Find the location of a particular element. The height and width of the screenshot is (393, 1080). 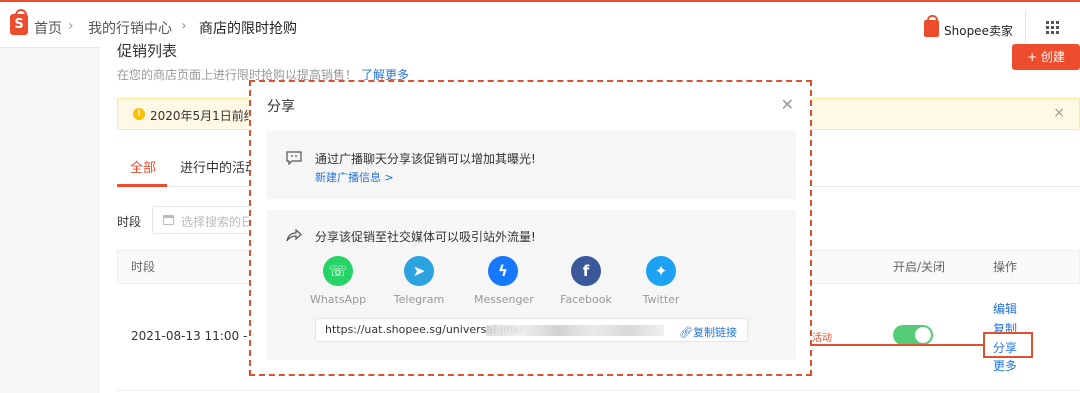

seller-center-label: Shopee卖家 is located at coordinates (978, 30).